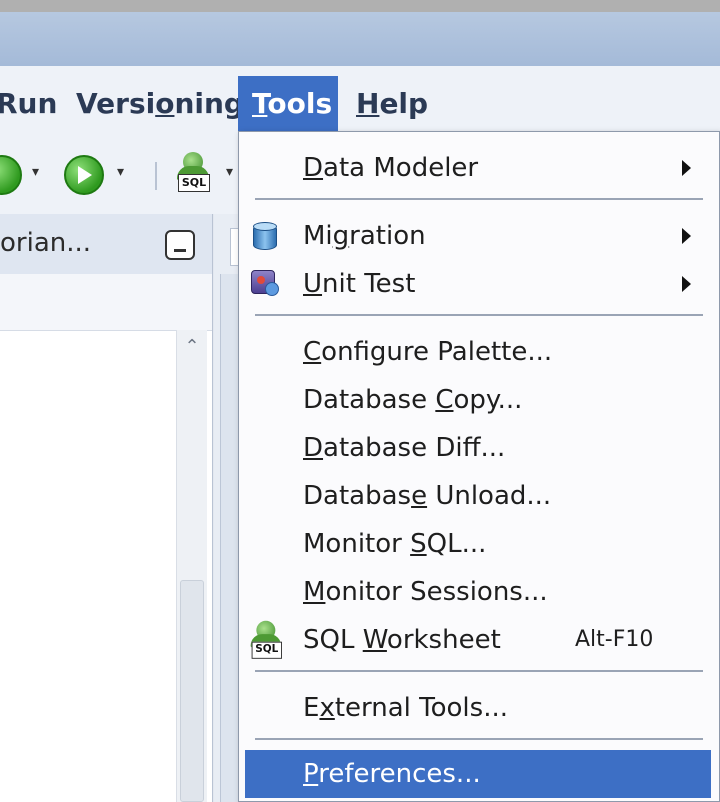 The image size is (720, 802). I want to click on menu-run: Run, so click(35, 104).